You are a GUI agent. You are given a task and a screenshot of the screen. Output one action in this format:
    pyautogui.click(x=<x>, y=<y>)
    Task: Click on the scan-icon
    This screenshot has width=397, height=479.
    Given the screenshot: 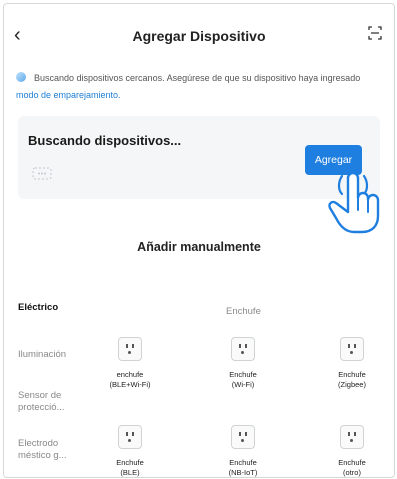 What is the action you would take?
    pyautogui.click(x=375, y=33)
    